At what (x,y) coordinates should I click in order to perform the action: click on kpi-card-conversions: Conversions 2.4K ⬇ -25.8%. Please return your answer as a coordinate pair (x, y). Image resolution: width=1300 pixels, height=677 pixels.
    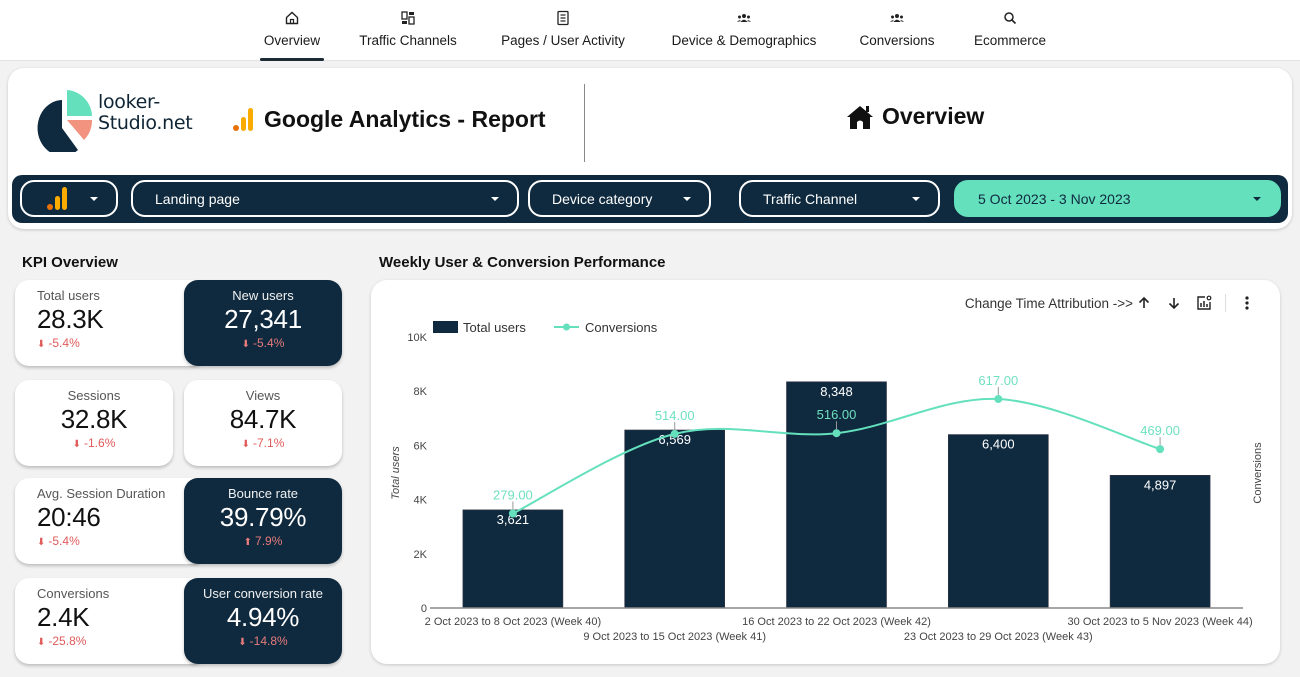
    Looking at the image, I should click on (110, 621).